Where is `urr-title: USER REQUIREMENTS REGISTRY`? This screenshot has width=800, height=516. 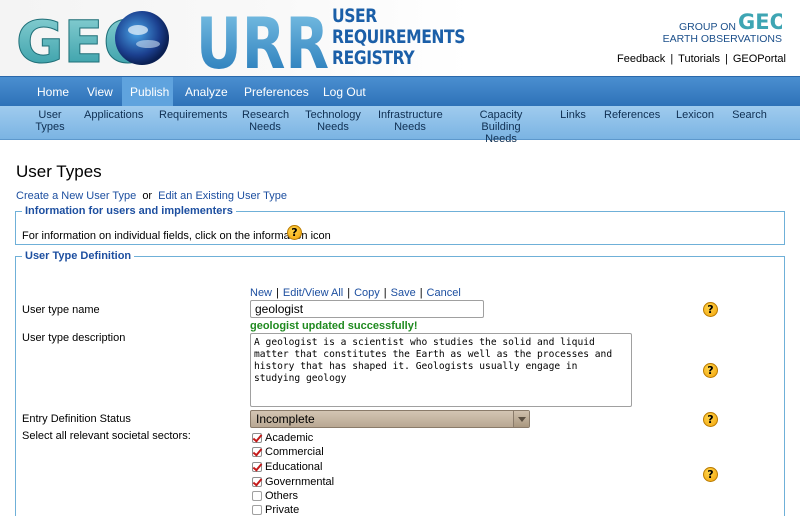 urr-title: USER REQUIREMENTS REGISTRY is located at coordinates (399, 37).